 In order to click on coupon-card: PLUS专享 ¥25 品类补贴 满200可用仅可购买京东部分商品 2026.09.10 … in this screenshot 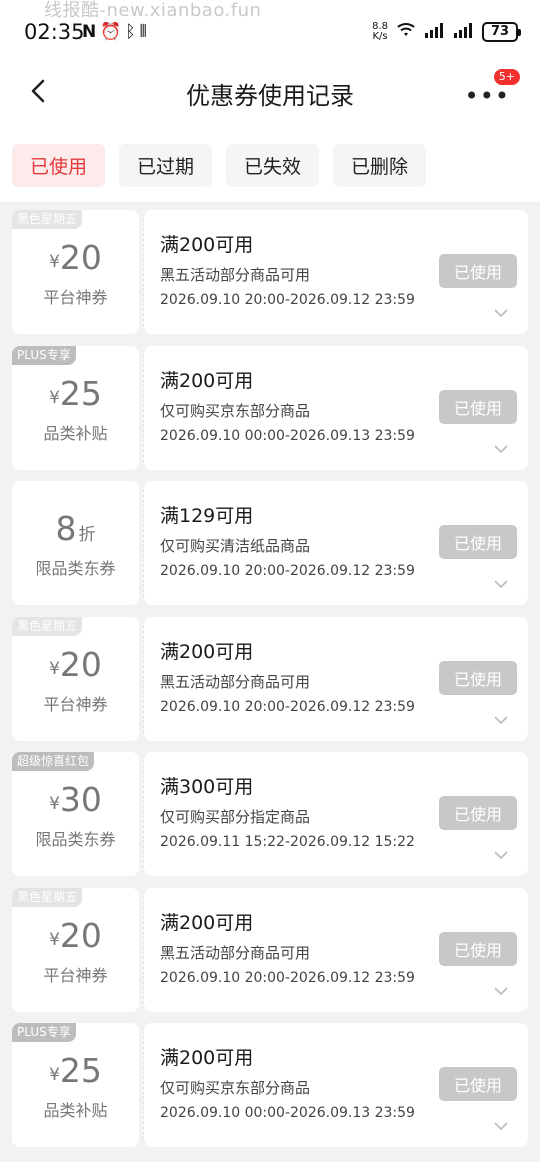, I will do `click(270, 1085)`.